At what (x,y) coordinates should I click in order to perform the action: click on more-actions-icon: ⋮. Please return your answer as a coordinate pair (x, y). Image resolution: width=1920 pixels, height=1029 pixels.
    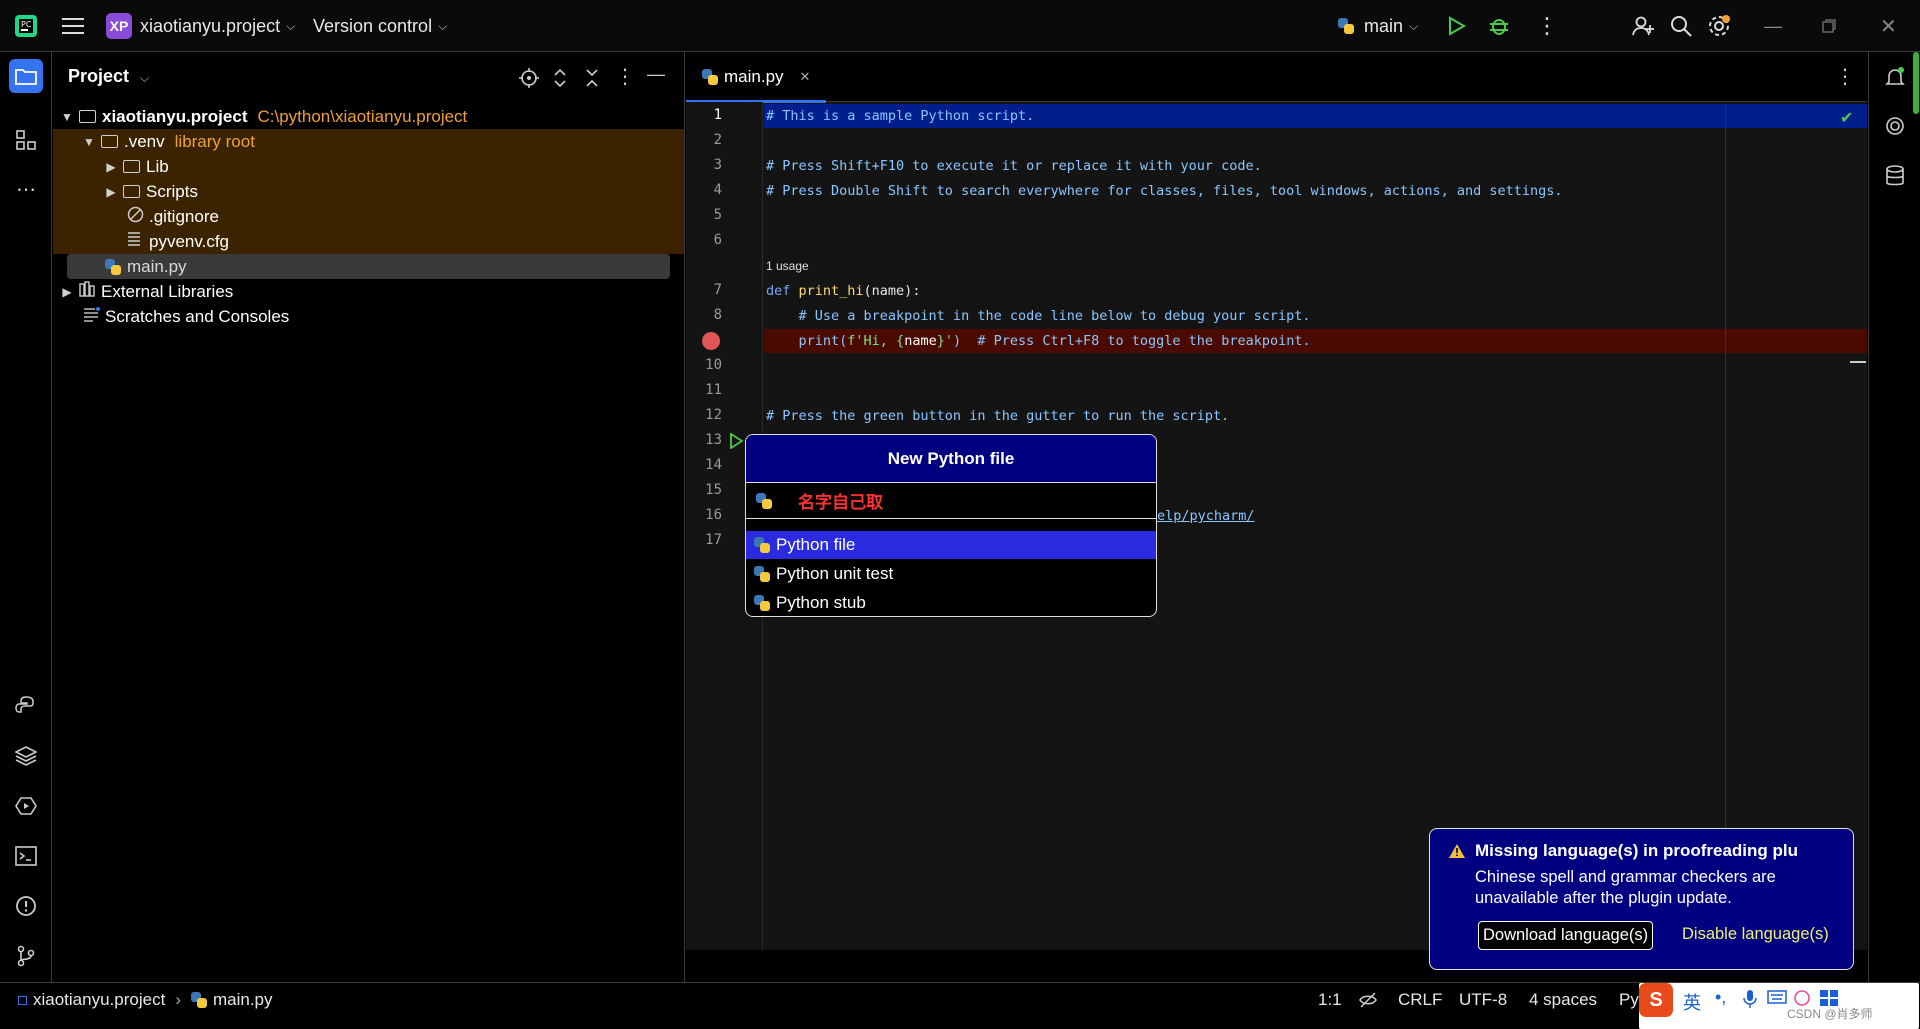
    Looking at the image, I should click on (1547, 26).